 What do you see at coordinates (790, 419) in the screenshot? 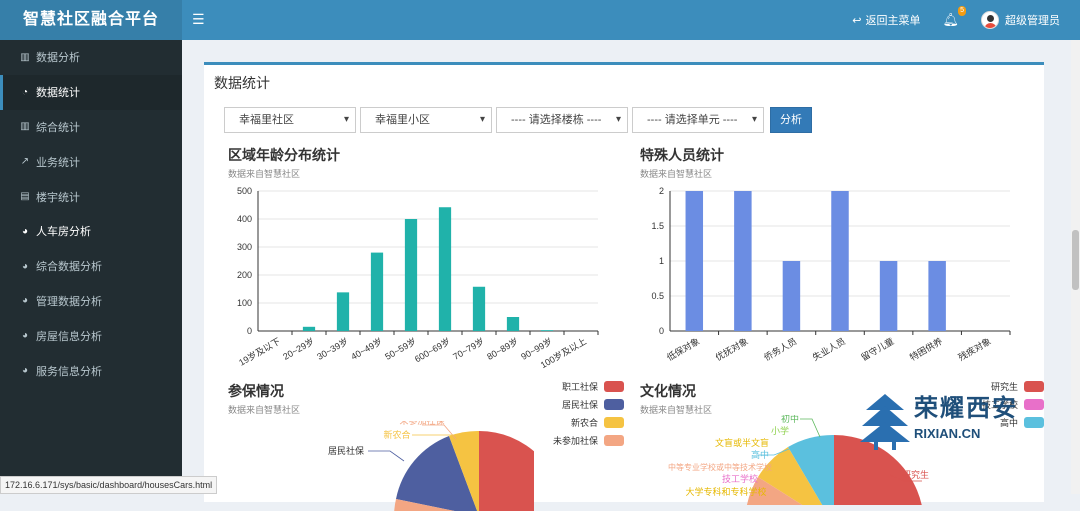
I see `pie-label-junior: 初中` at bounding box center [790, 419].